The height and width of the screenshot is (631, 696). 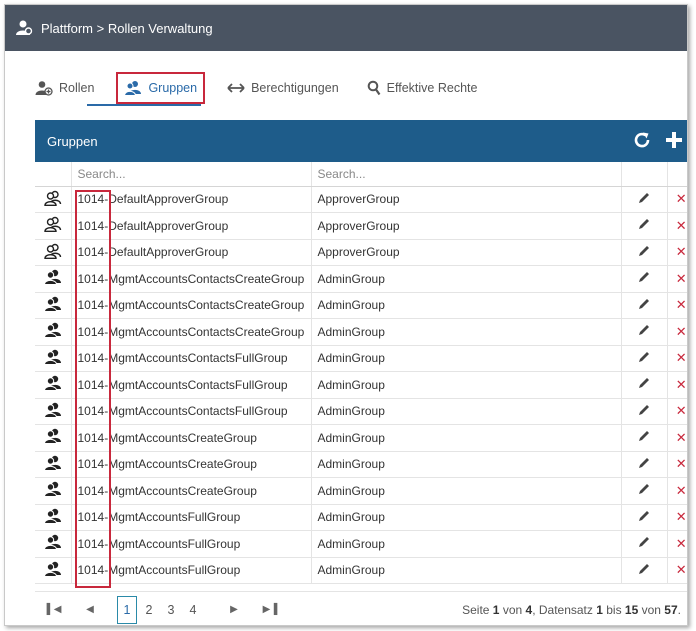 I want to click on group-name-cell: 1014-MgmtAccountsFullGroup, so click(x=191, y=517).